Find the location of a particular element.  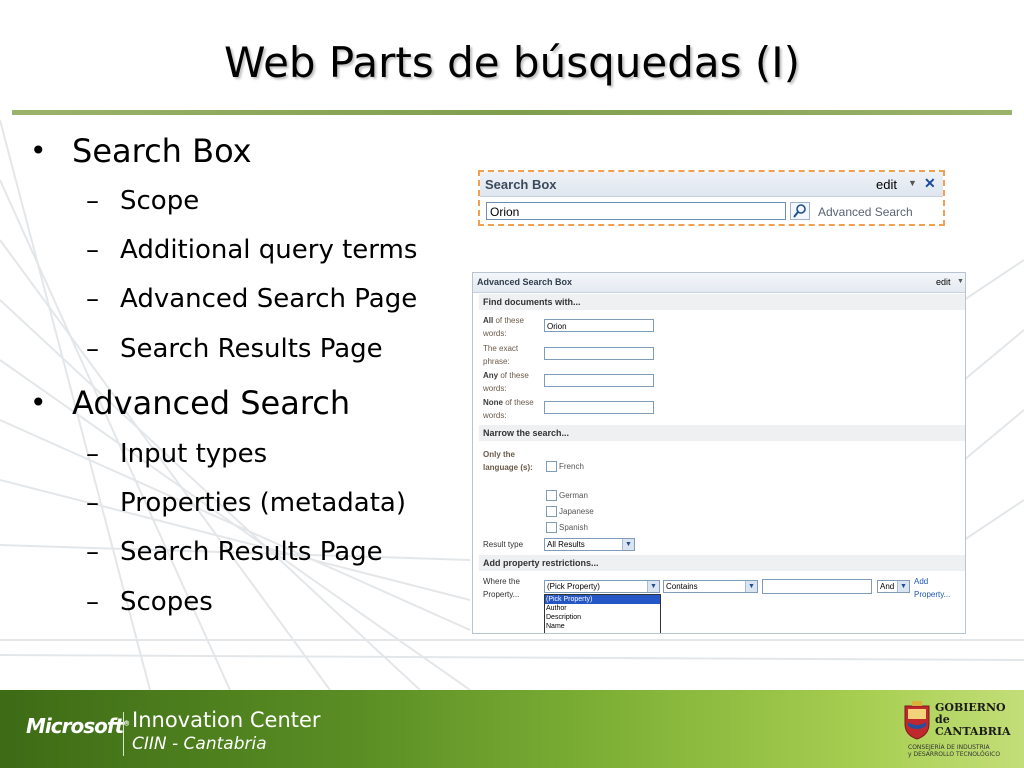

search-button is located at coordinates (800, 211).